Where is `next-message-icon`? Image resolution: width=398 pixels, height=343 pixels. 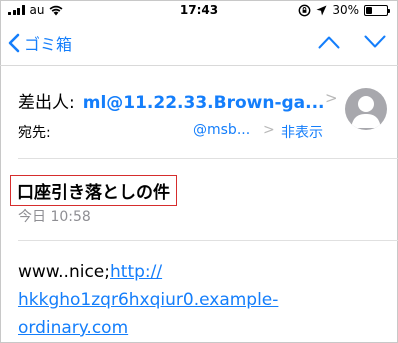 next-message-icon is located at coordinates (375, 41).